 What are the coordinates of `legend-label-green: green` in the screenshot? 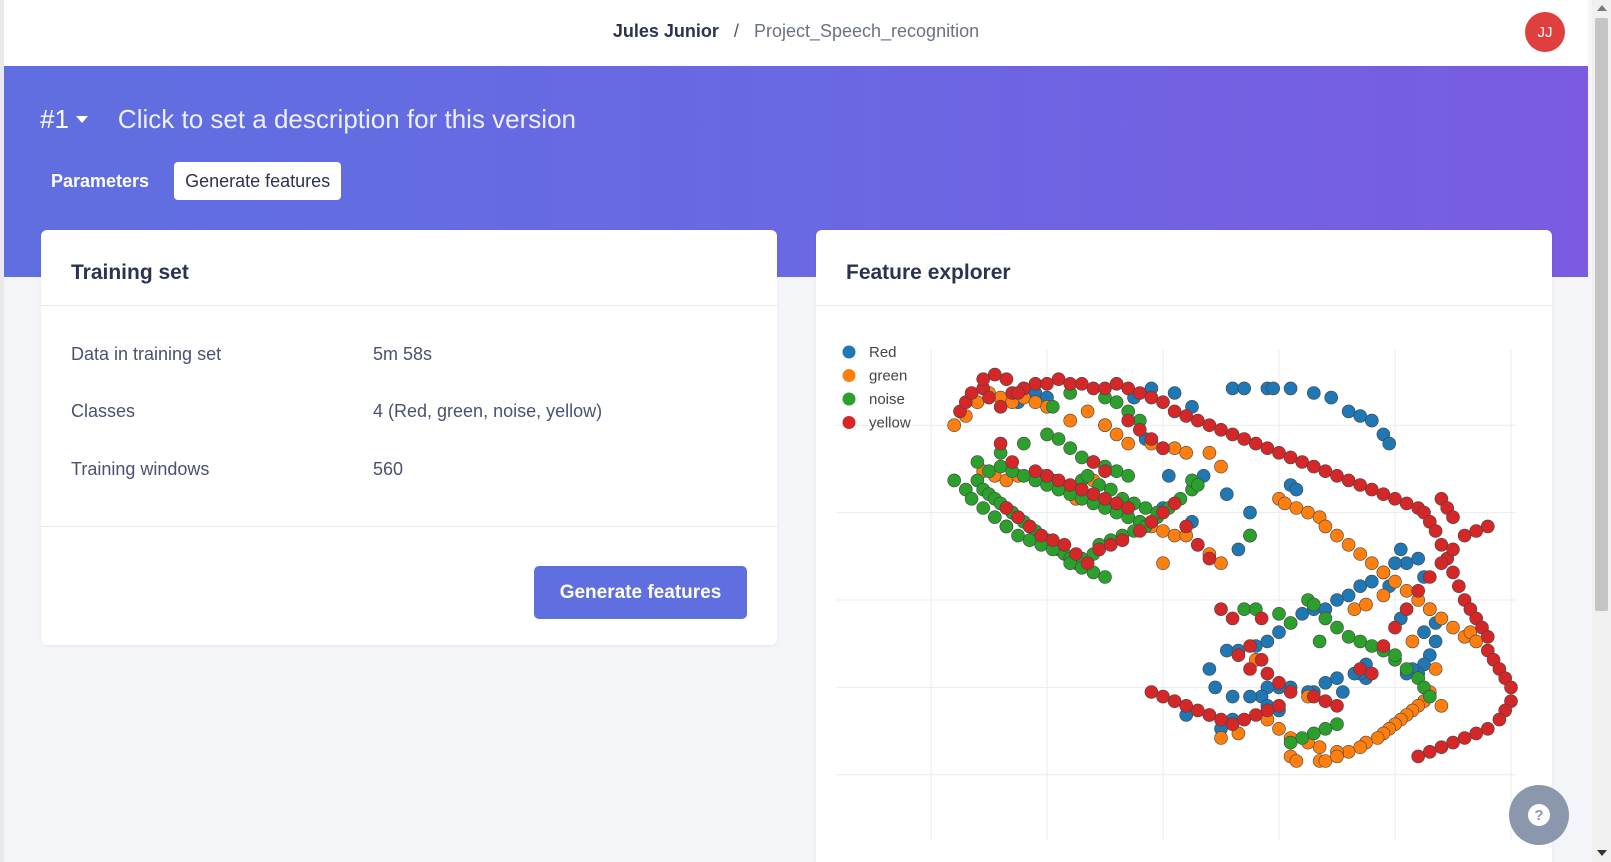 It's located at (888, 376).